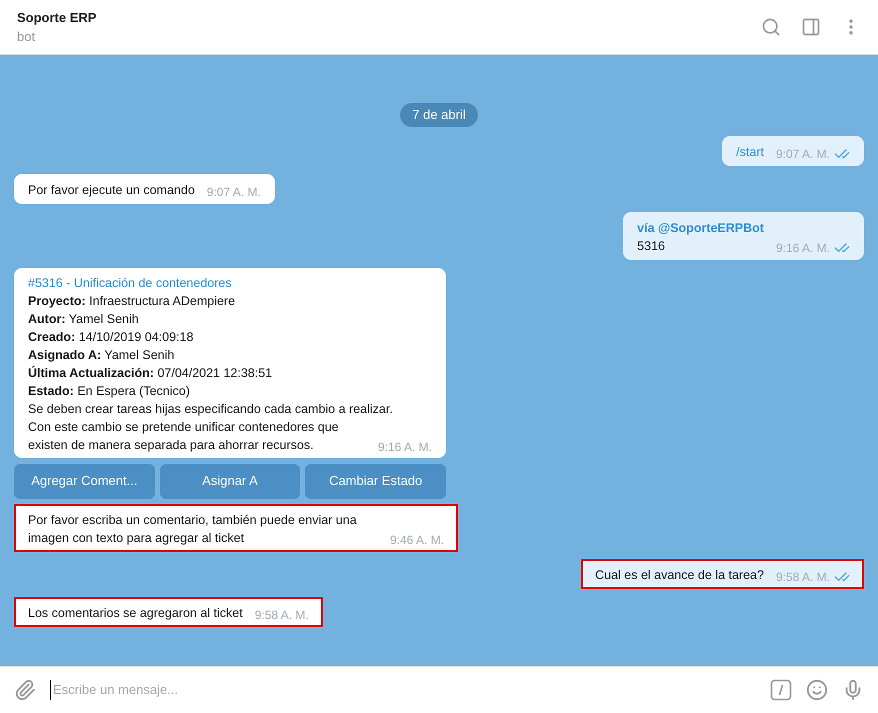 The image size is (878, 713). What do you see at coordinates (417, 540) in the screenshot?
I see `message-time: 9:46 A. M.` at bounding box center [417, 540].